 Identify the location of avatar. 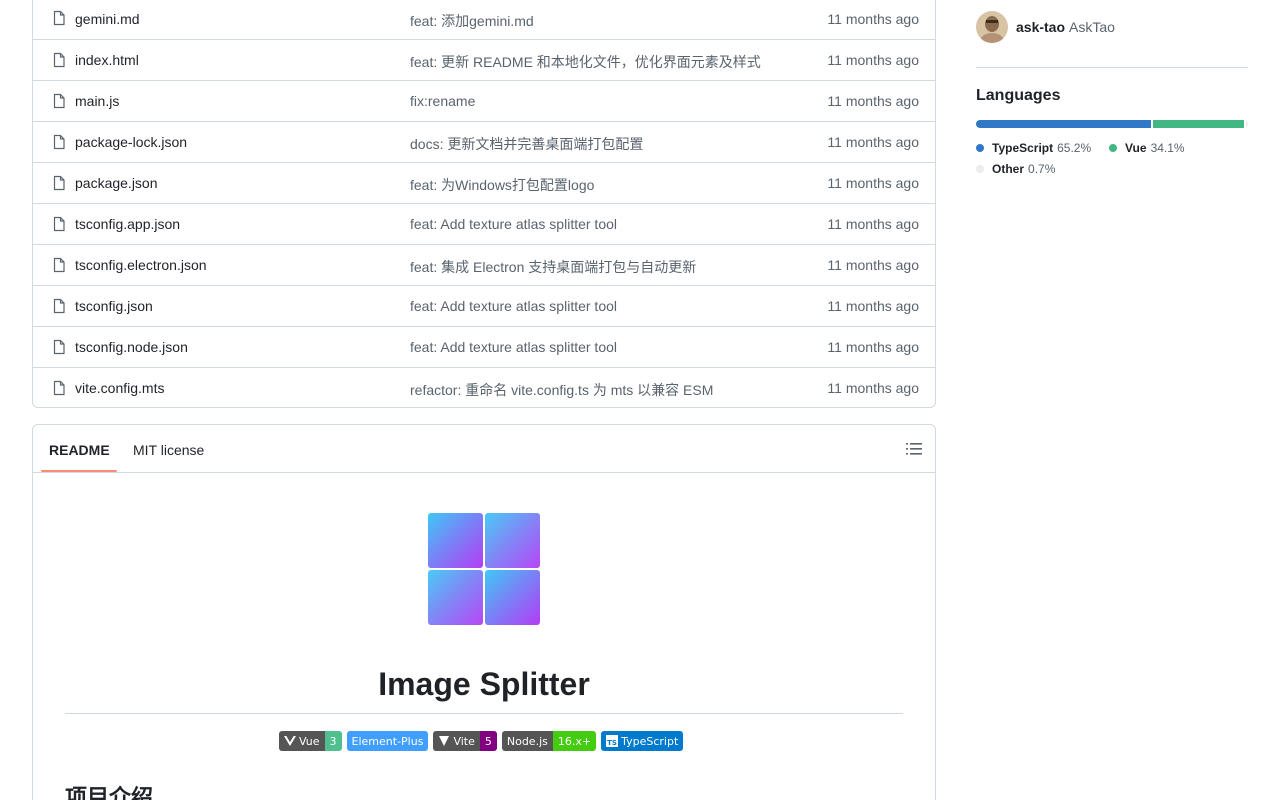
(992, 27).